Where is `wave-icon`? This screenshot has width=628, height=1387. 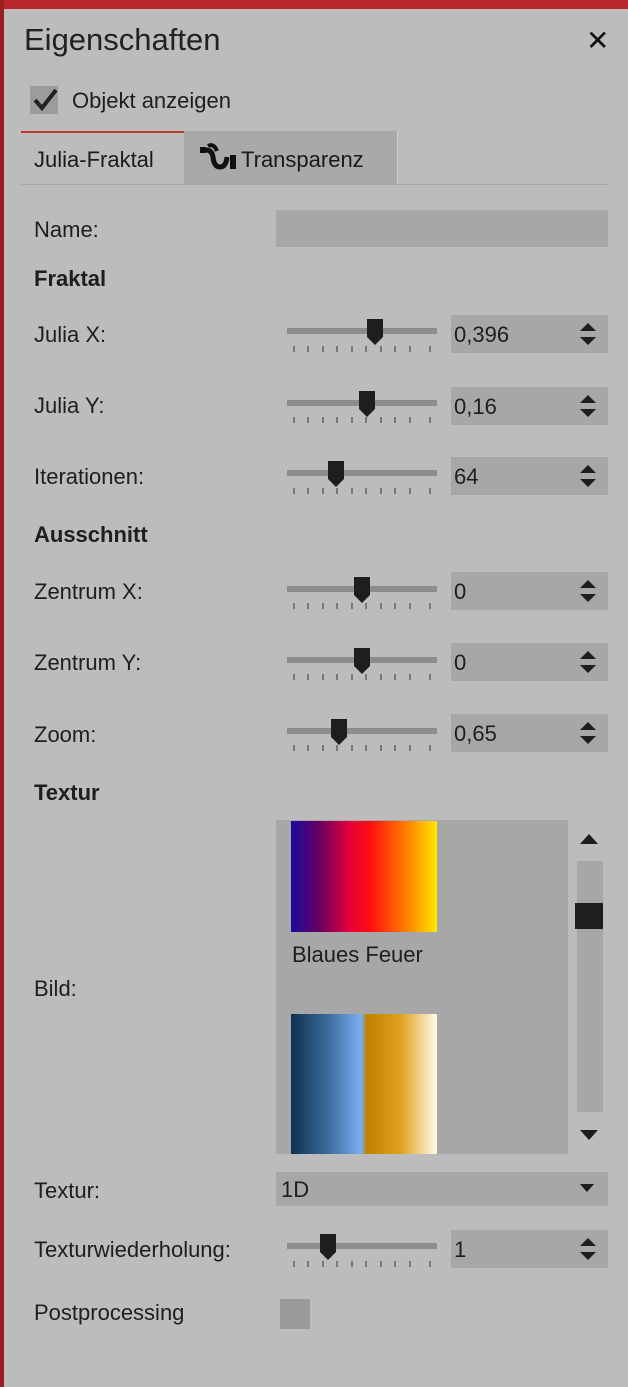 wave-icon is located at coordinates (218, 156).